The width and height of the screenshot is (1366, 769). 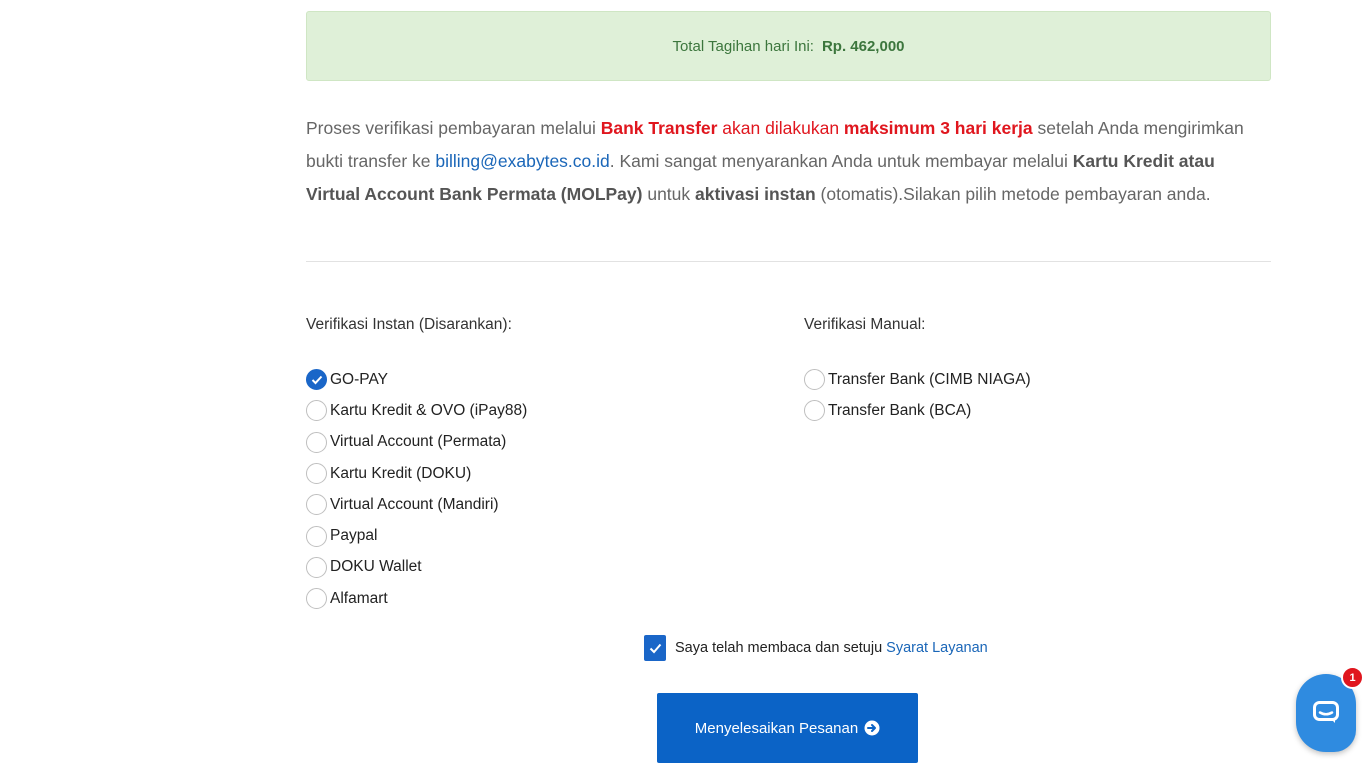 I want to click on terms-of-service-link: Syarat Layanan, so click(x=937, y=648).